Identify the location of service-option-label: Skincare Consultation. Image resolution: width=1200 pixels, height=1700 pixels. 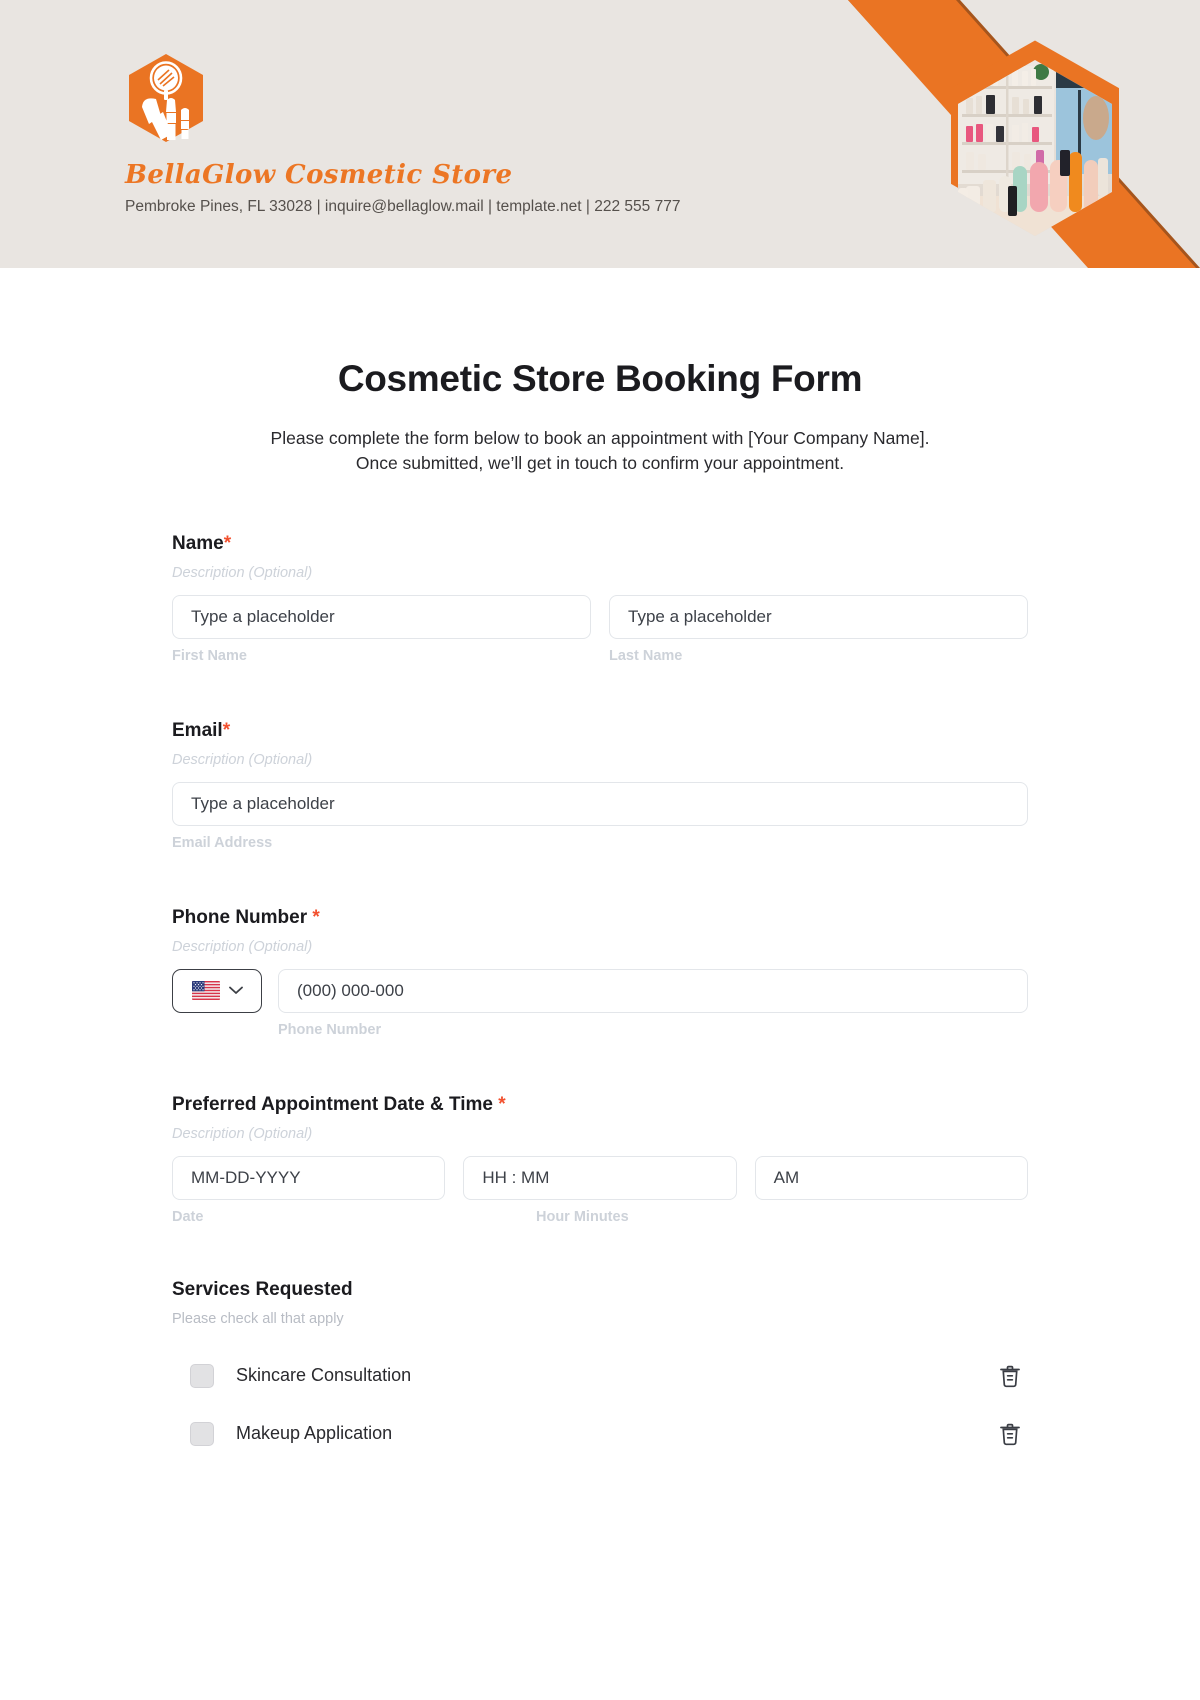
(324, 1375).